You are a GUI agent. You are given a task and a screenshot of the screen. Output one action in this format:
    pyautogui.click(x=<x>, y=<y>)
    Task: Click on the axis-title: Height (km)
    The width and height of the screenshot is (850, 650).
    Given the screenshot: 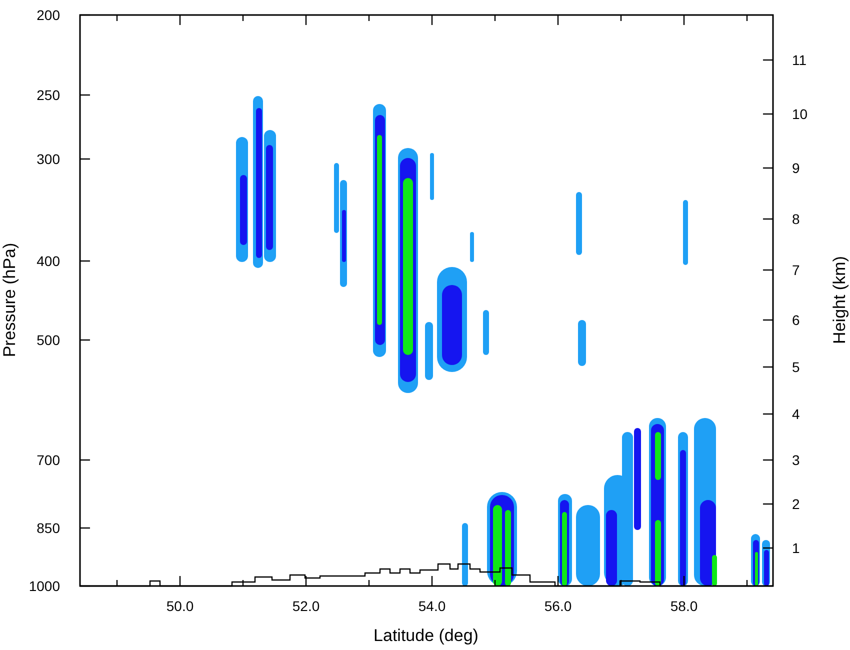 What is the action you would take?
    pyautogui.click(x=839, y=300)
    